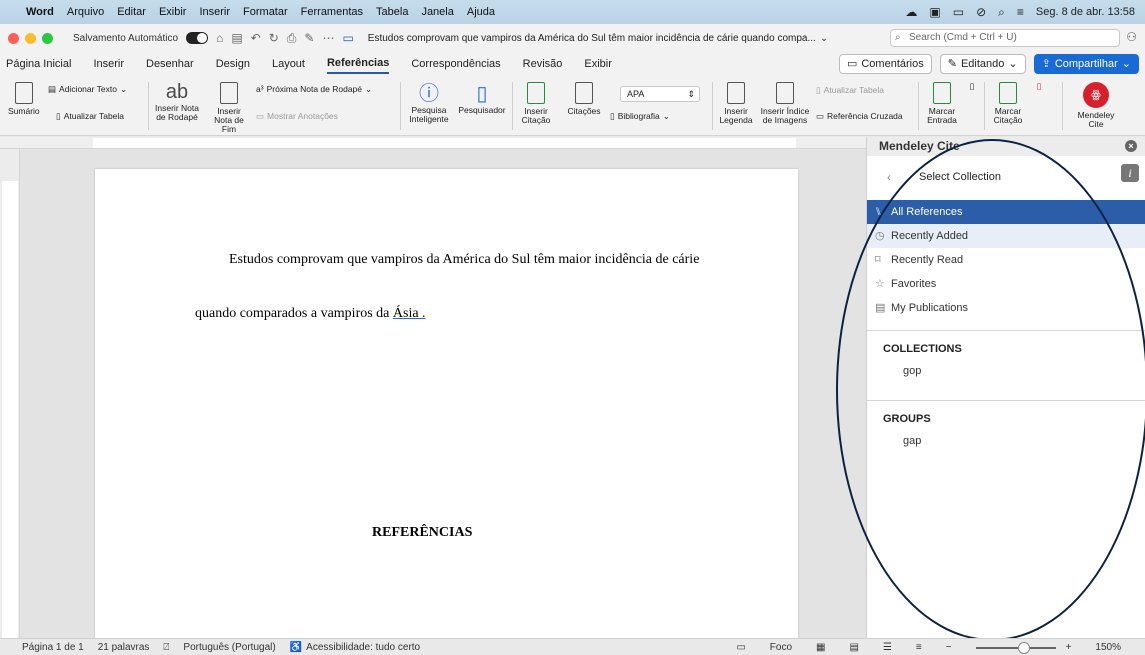 The height and width of the screenshot is (655, 1145). I want to click on tab-referencias: Referências, so click(358, 64).